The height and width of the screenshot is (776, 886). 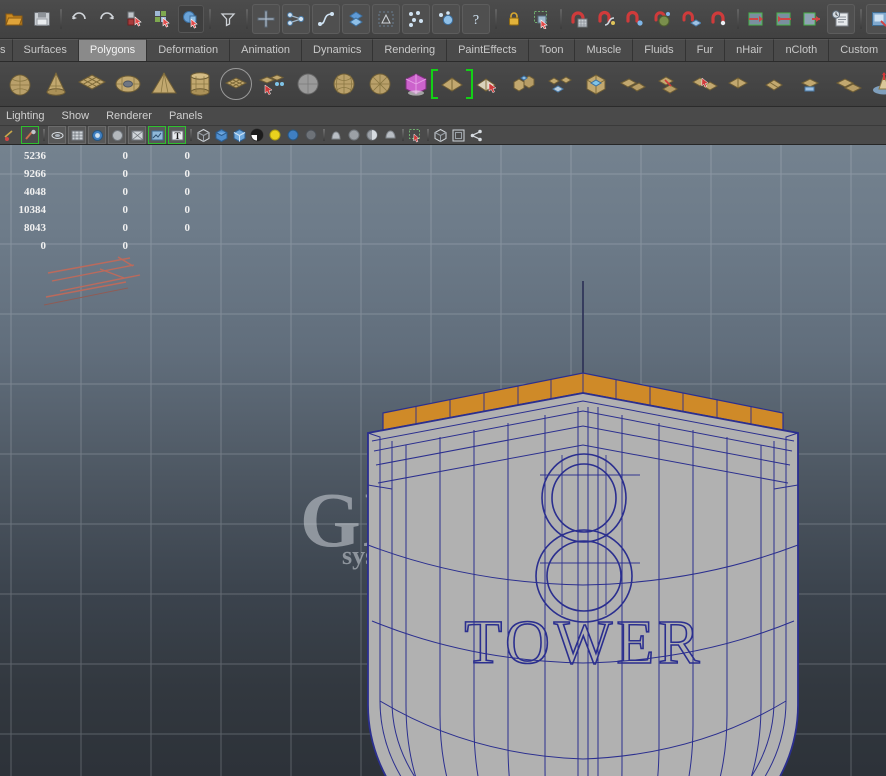 I want to click on poly-platonic-icon, so click(x=380, y=84).